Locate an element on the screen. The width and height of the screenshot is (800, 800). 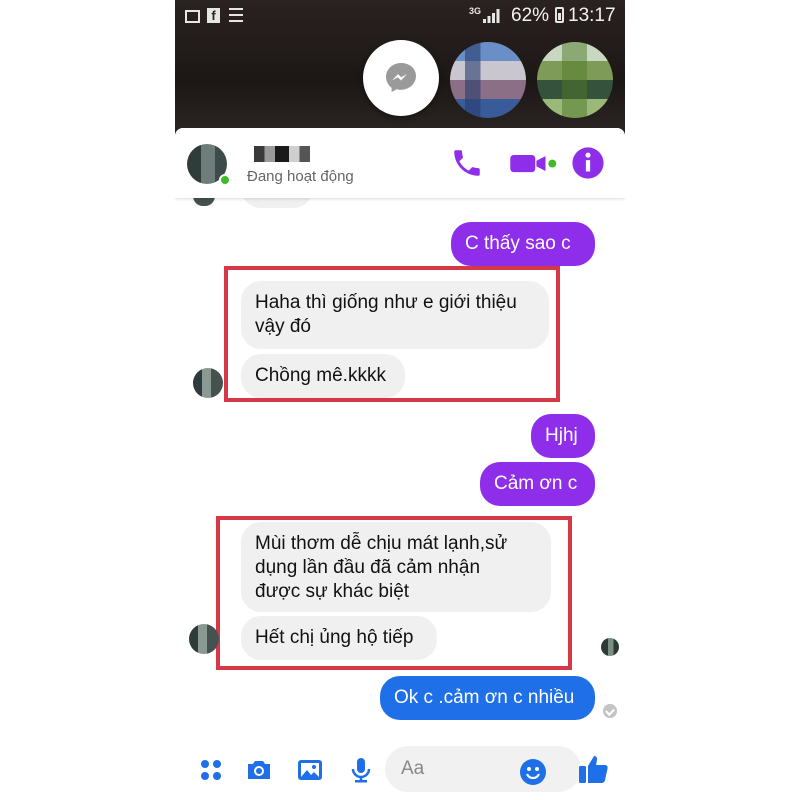
messenger-chat-head is located at coordinates (401, 78).